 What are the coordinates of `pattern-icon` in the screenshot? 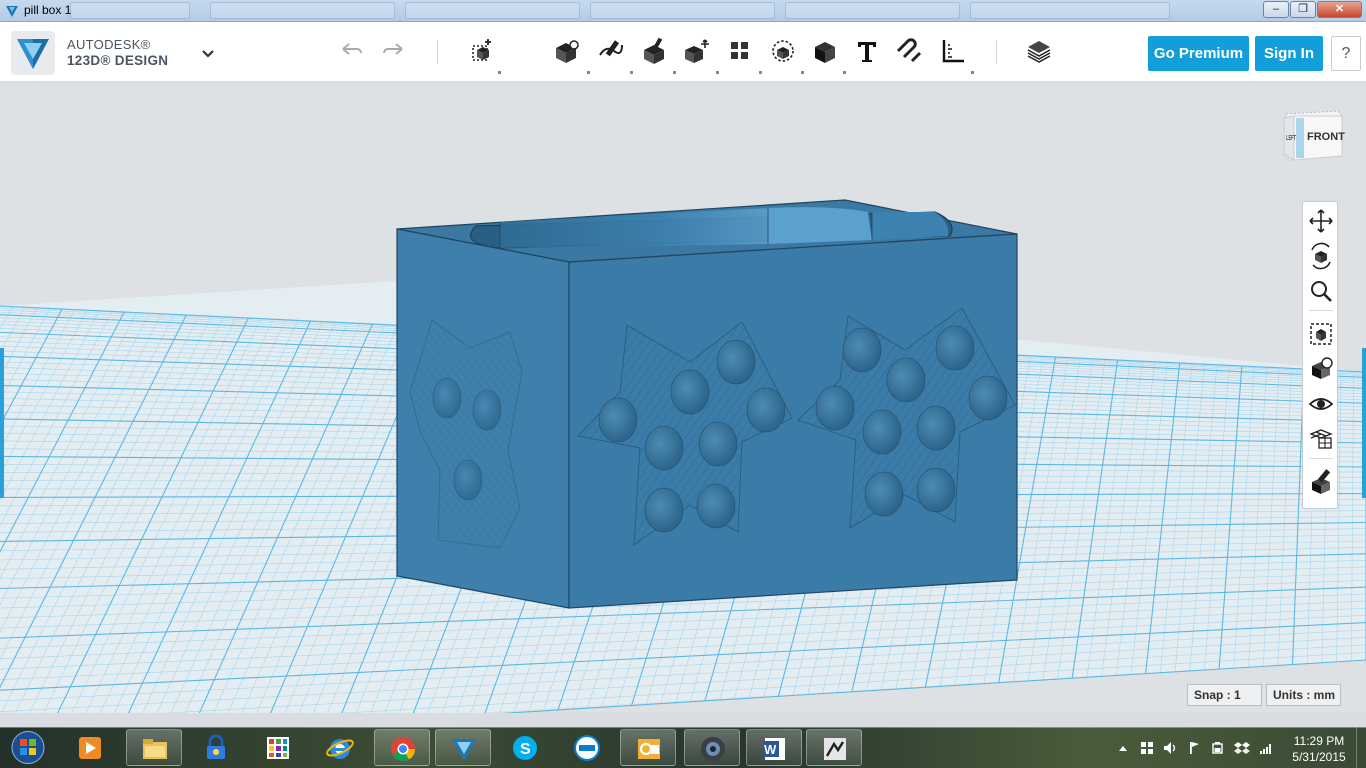 It's located at (697, 51).